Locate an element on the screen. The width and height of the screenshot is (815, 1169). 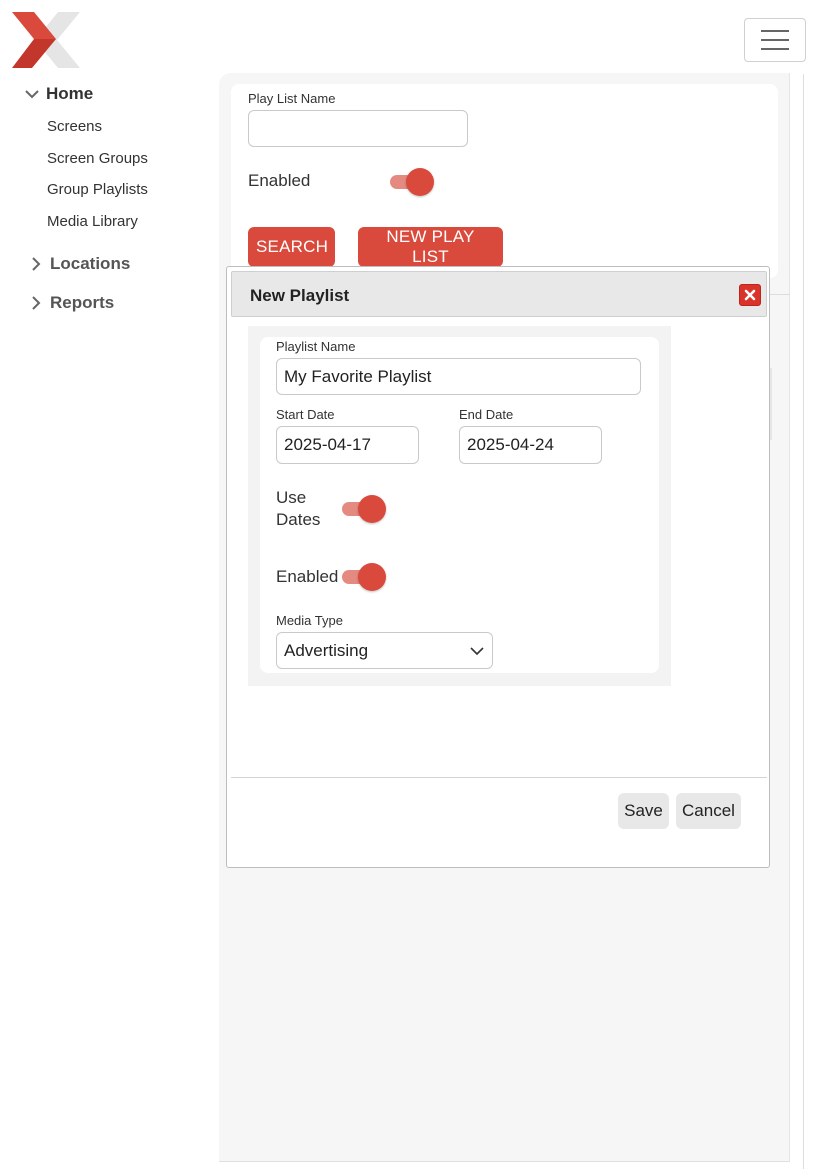
start-date-label: Start Date is located at coordinates (305, 414).